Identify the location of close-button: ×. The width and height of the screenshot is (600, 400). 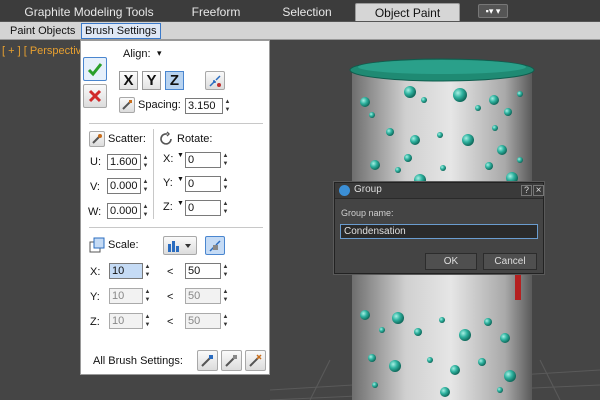
(538, 190).